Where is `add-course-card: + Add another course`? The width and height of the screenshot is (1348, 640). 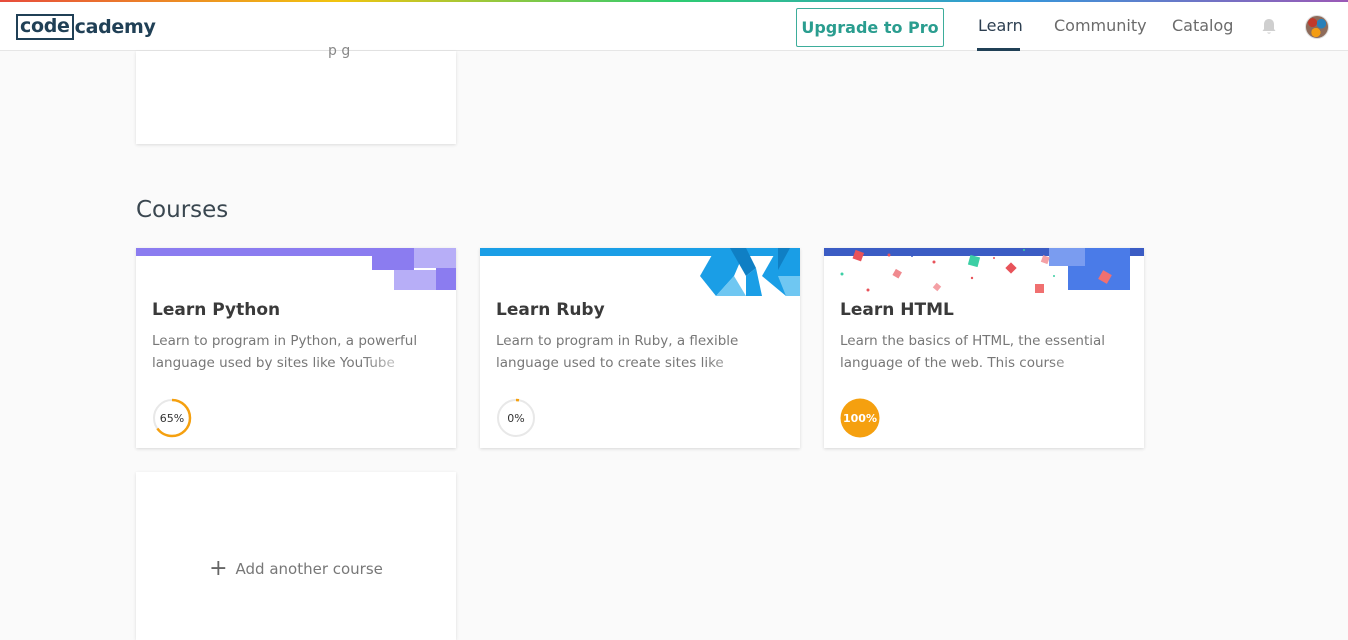 add-course-card: + Add another course is located at coordinates (296, 556).